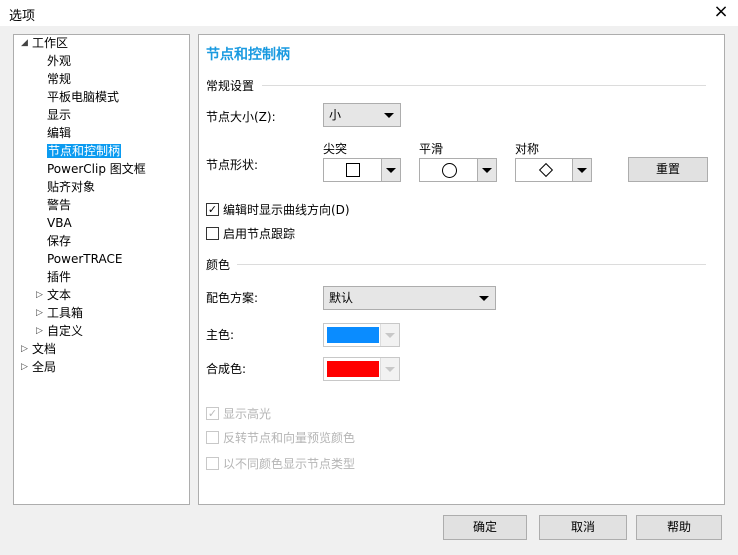  I want to click on scheme-label: 配色方案:, so click(232, 298).